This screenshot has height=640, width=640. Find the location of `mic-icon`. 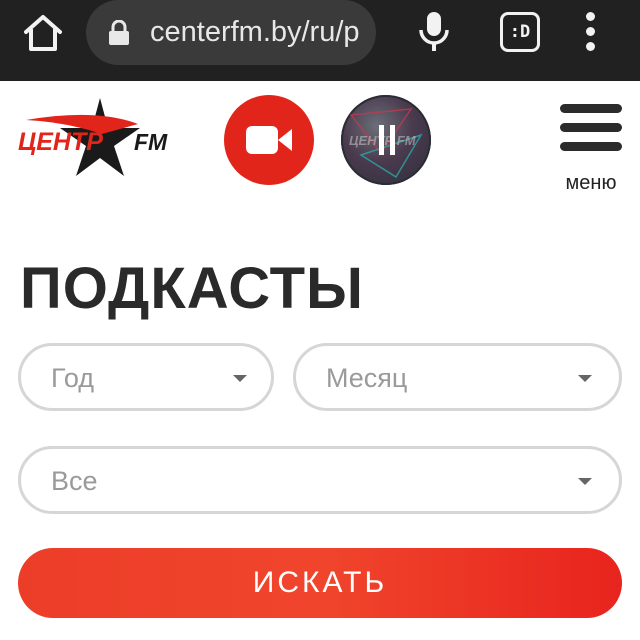

mic-icon is located at coordinates (434, 32).